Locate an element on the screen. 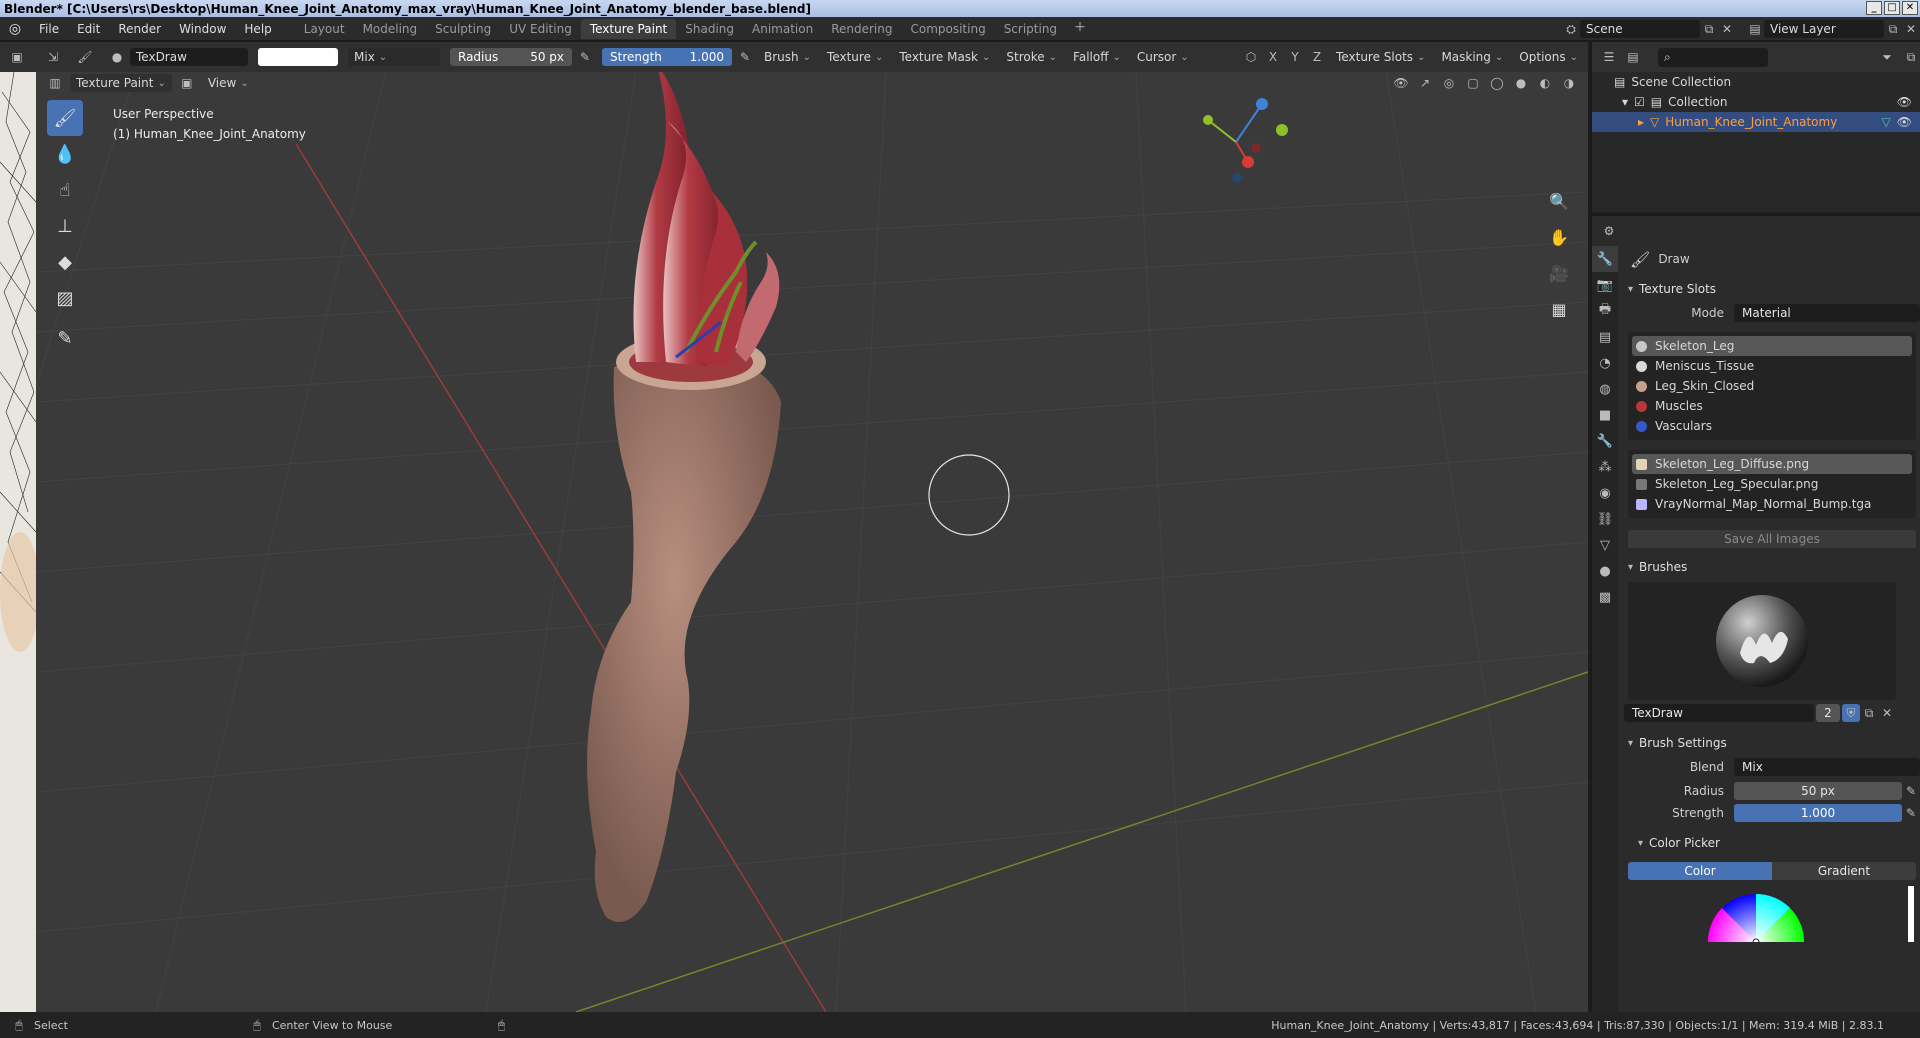  scene-tab-icon: ◔ is located at coordinates (1605, 363).